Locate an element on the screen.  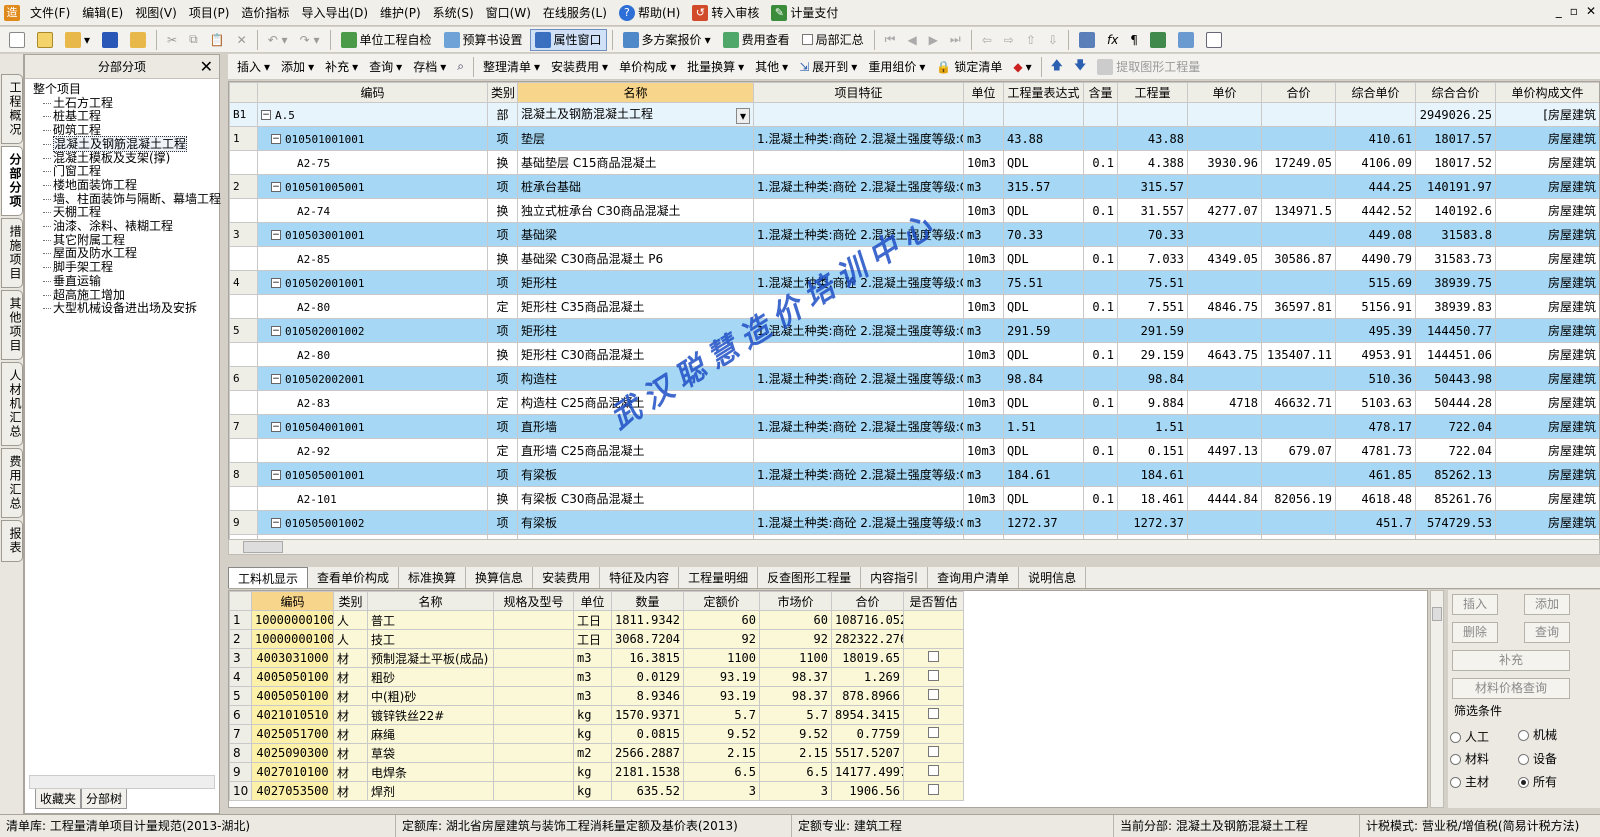
cell-quantity is located at coordinates (1152, 114).